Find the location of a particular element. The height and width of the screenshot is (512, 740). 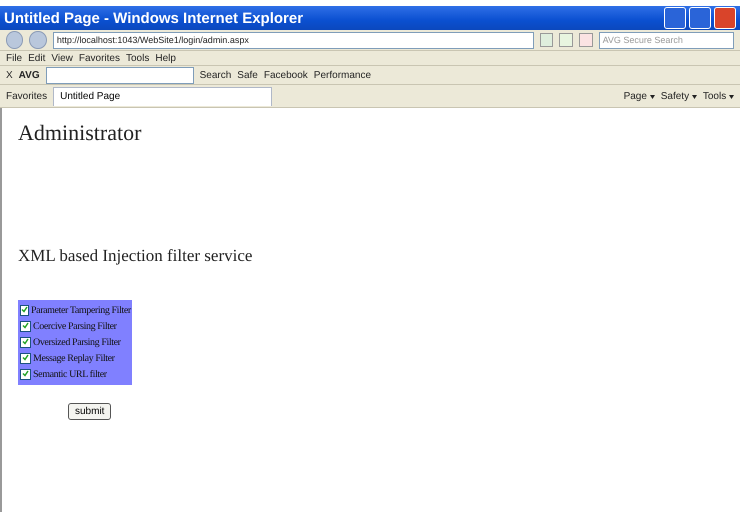

submit-button: submit is located at coordinates (90, 411).